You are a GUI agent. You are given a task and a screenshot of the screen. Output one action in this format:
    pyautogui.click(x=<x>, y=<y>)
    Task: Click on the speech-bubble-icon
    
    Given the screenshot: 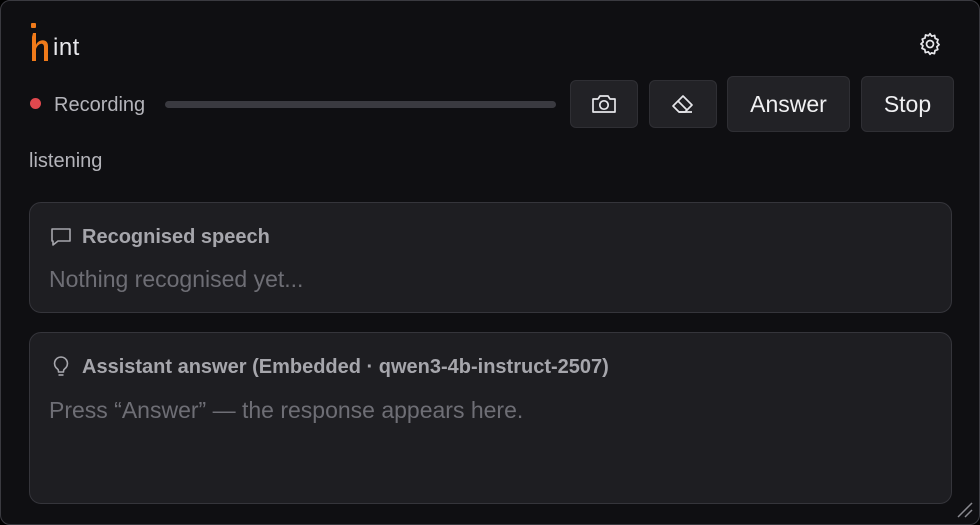 What is the action you would take?
    pyautogui.click(x=61, y=237)
    